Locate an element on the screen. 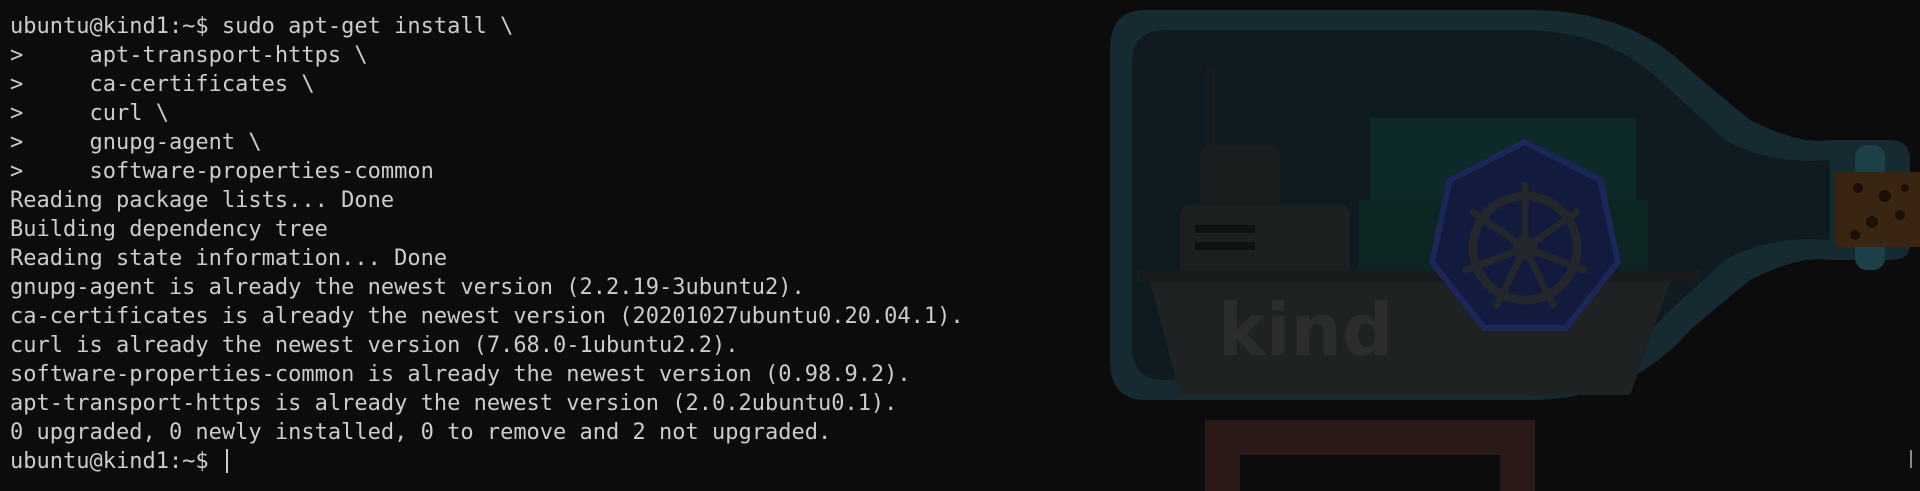 The height and width of the screenshot is (491, 1920). scrollbar-thumb is located at coordinates (1911, 459).